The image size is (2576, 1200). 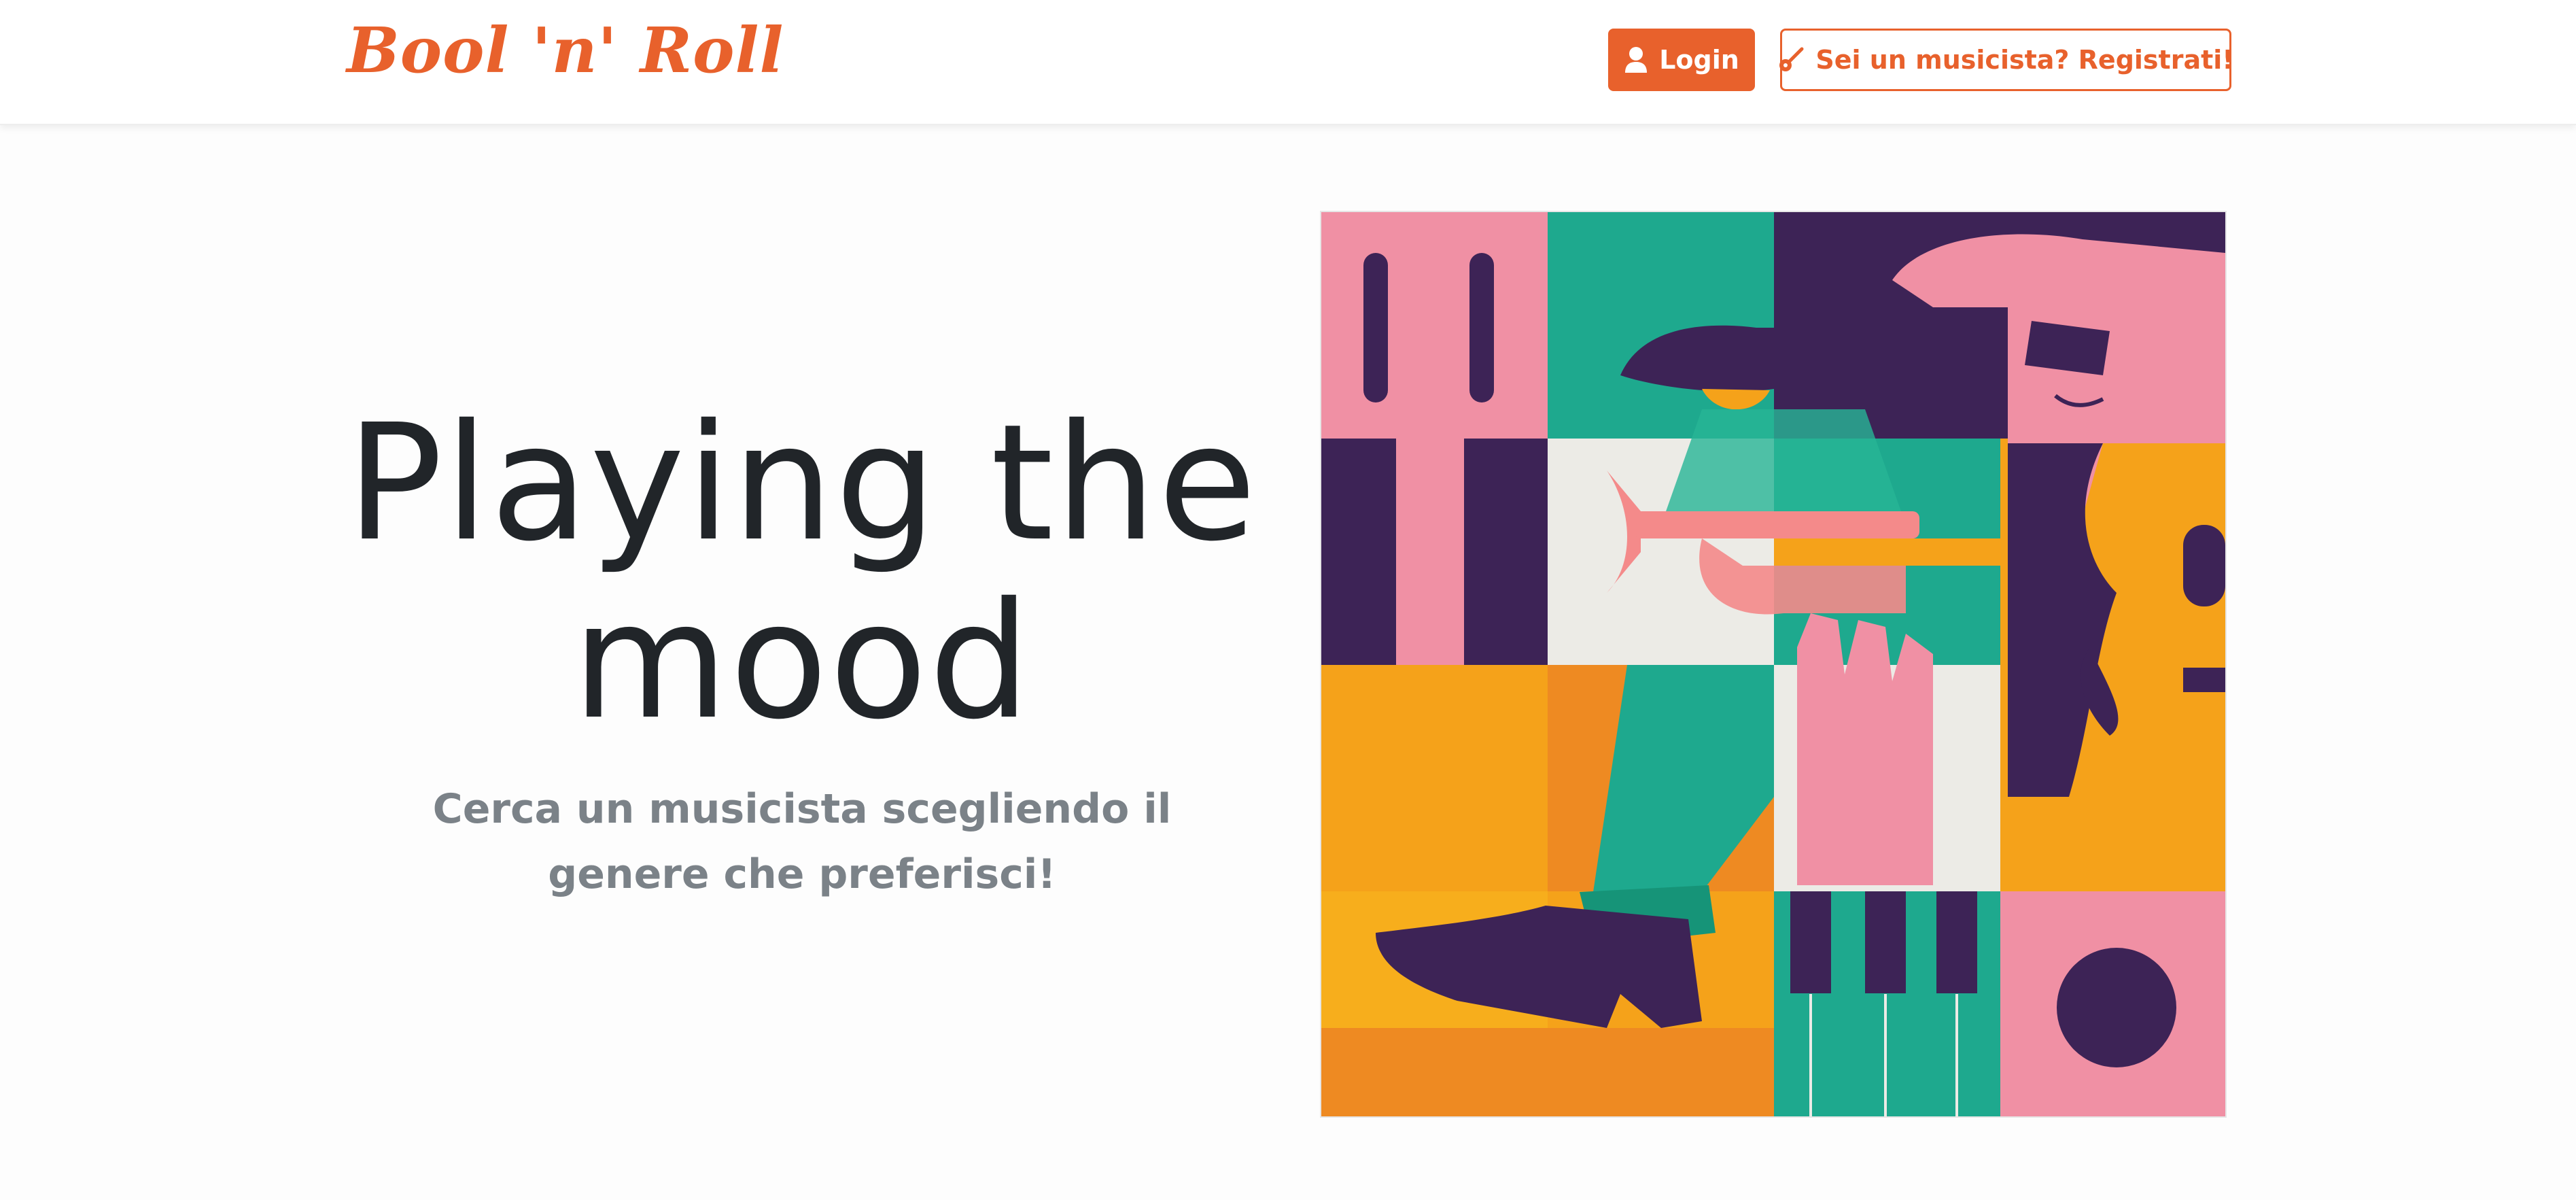 I want to click on login-button: Login, so click(x=1681, y=60).